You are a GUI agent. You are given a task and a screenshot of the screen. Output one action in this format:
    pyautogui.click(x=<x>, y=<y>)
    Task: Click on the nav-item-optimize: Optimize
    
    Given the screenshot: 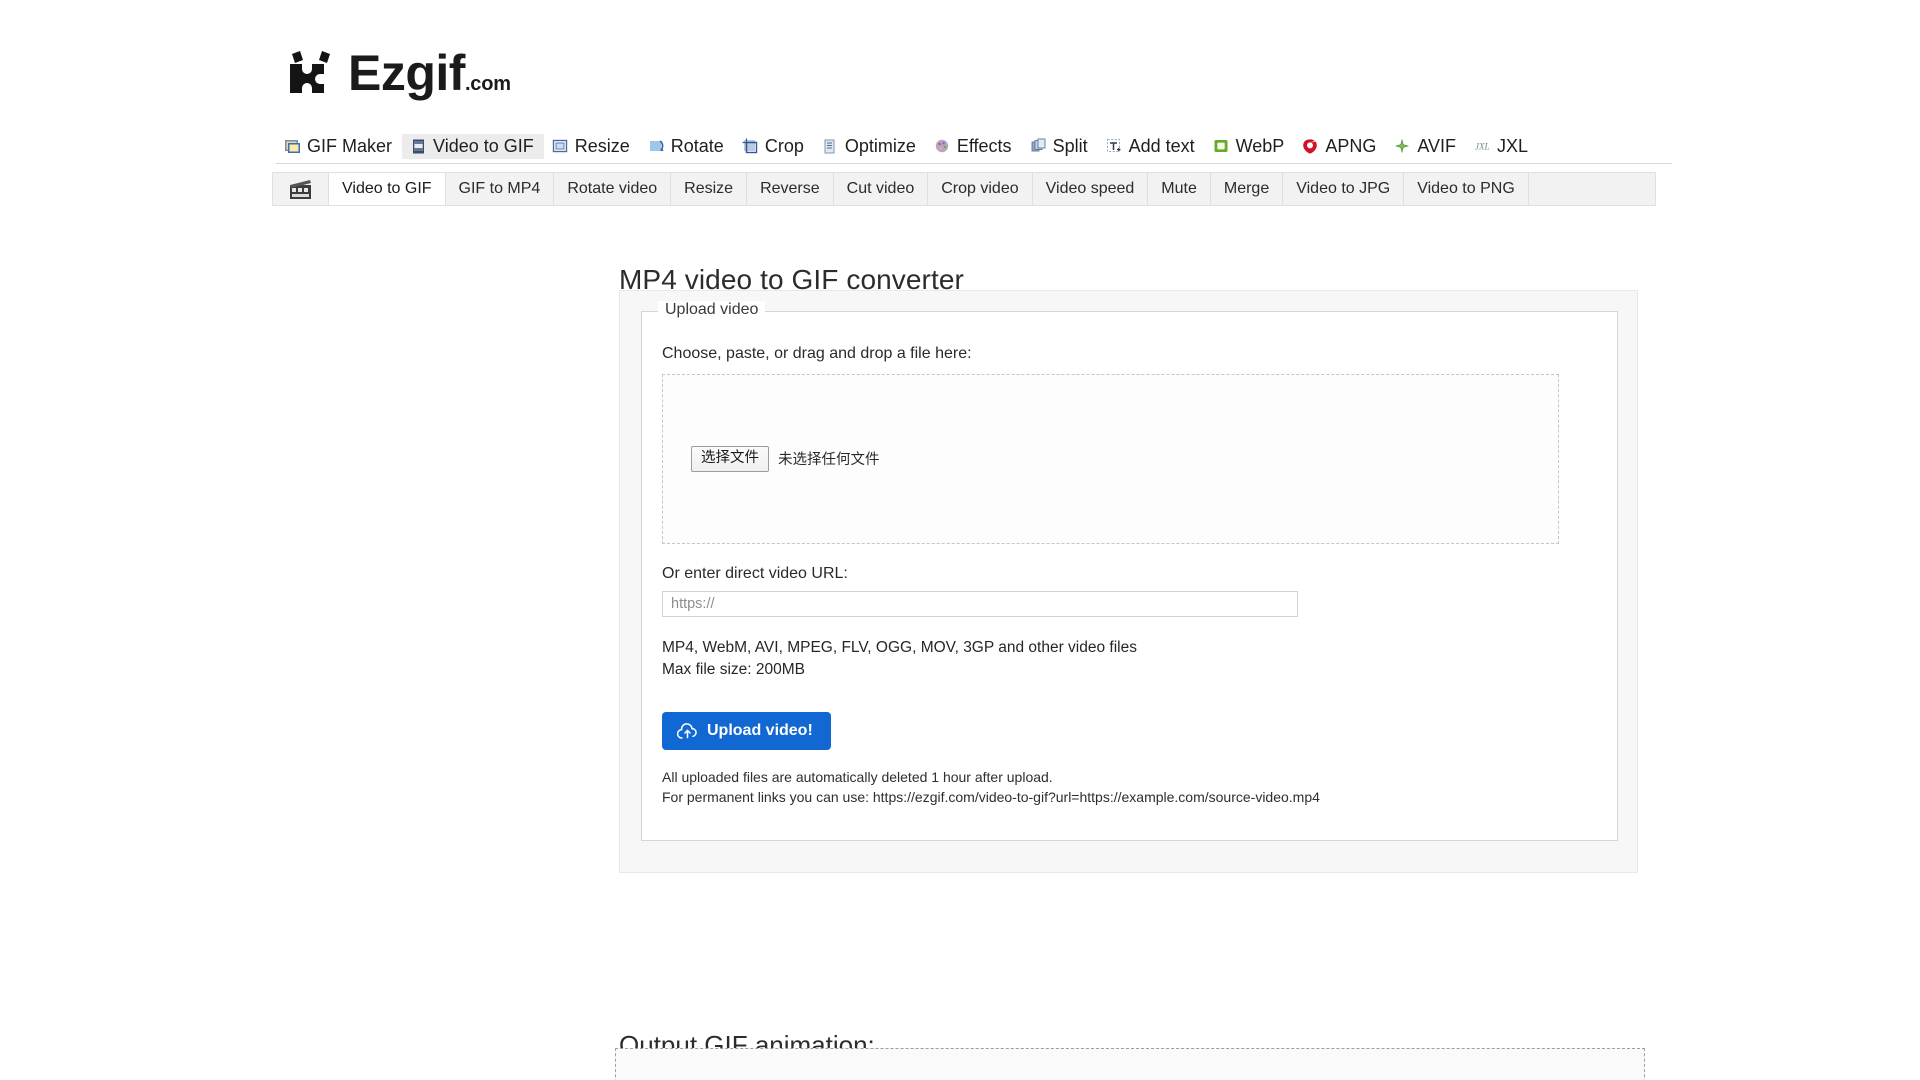 What is the action you would take?
    pyautogui.click(x=870, y=147)
    